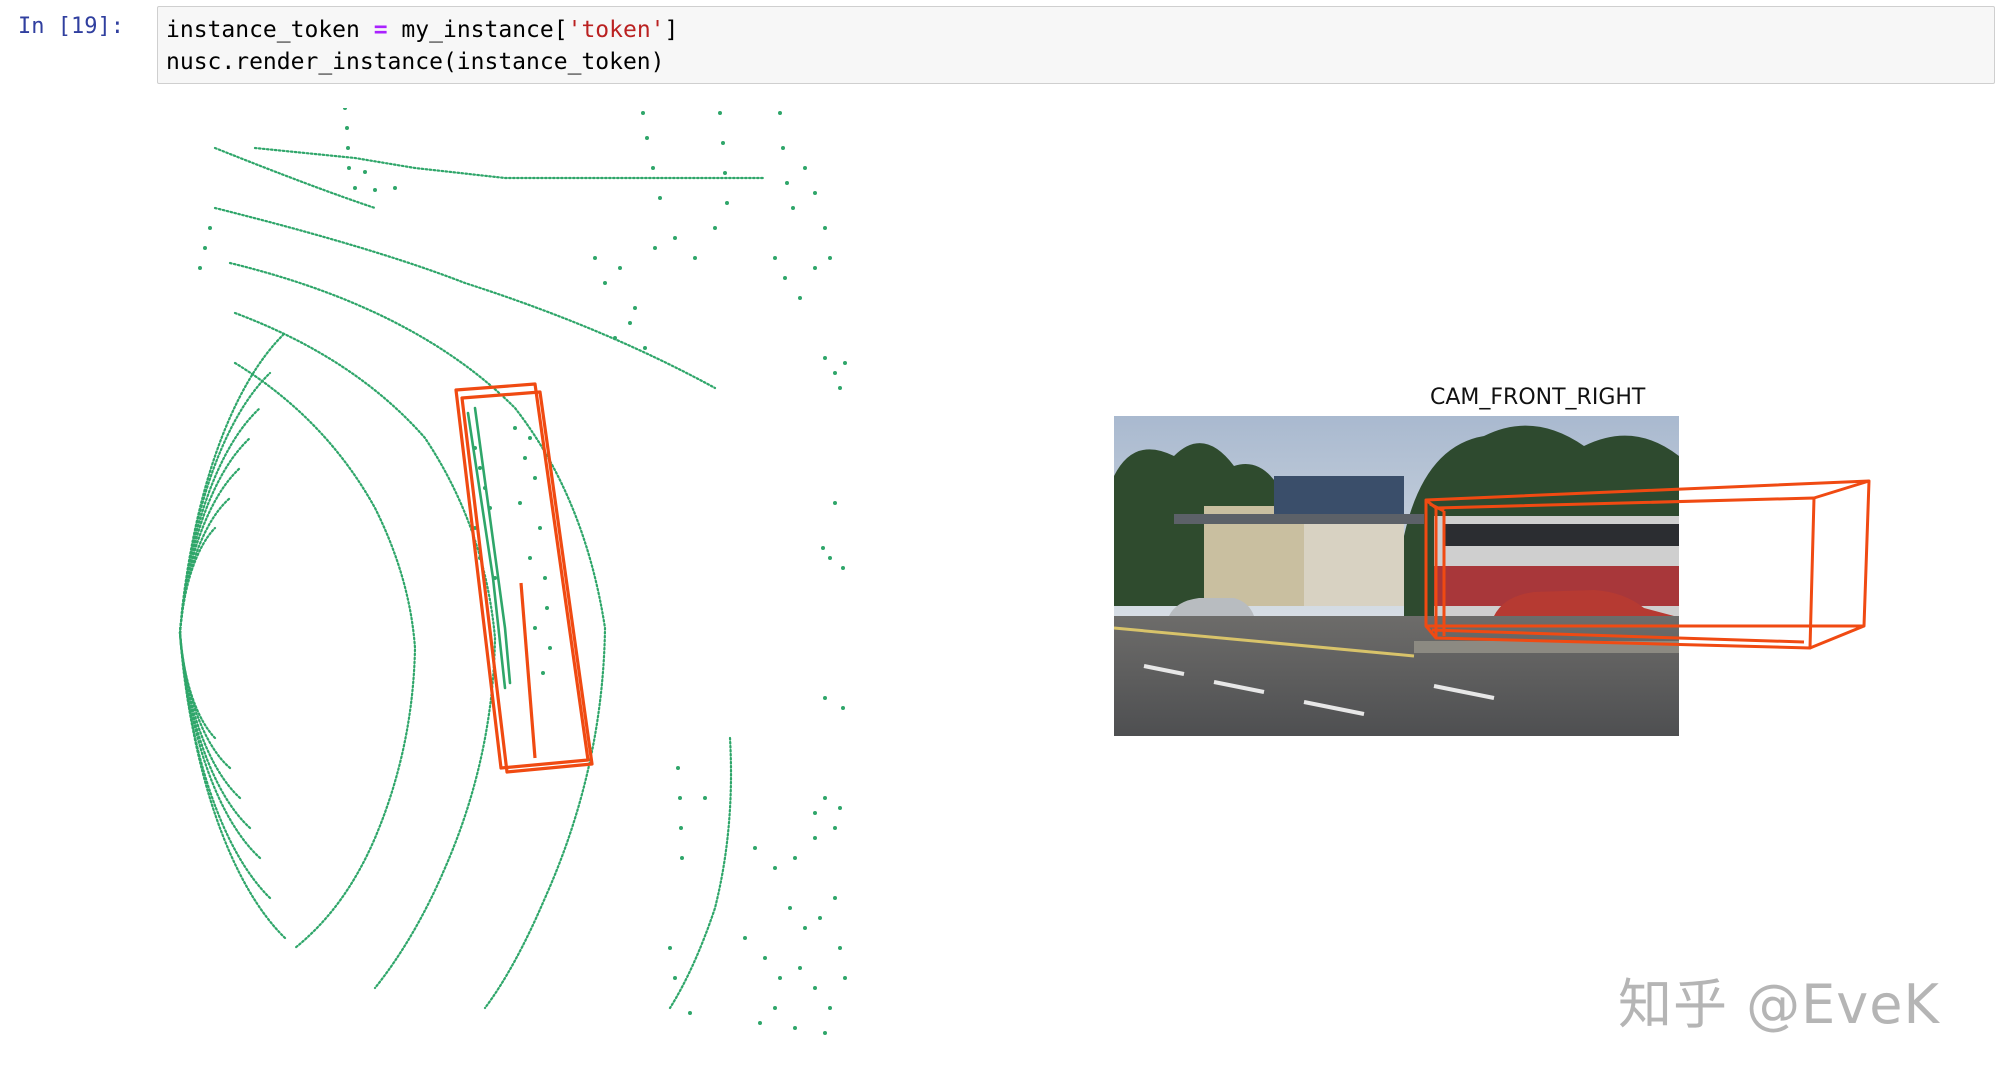 This screenshot has width=2000, height=1075. What do you see at coordinates (477, 30) in the screenshot?
I see `code-call: my_instance[` at bounding box center [477, 30].